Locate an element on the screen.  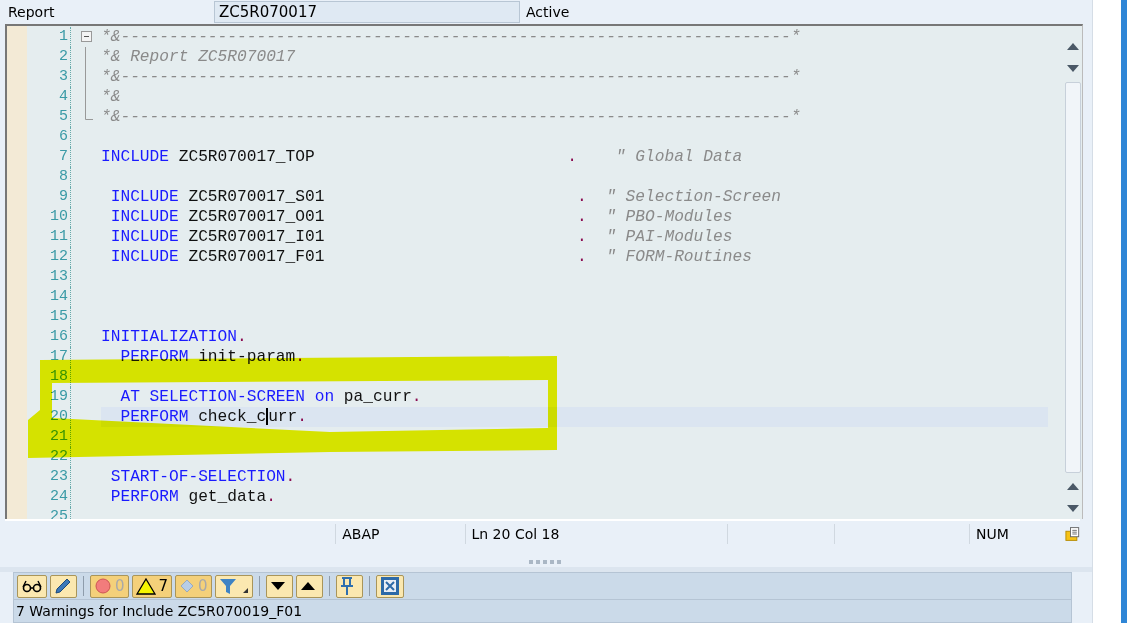
code-comment: " Global Data is located at coordinates (678, 156).